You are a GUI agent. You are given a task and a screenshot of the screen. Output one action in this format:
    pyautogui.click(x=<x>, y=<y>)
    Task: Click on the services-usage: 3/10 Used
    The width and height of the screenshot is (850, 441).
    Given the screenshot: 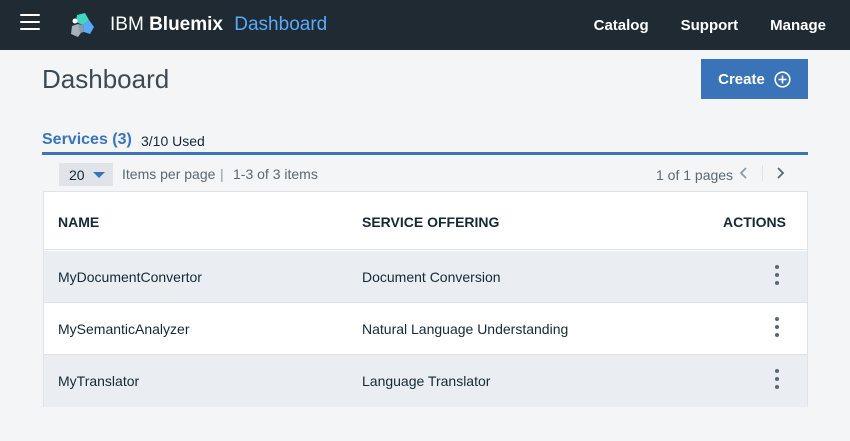 What is the action you would take?
    pyautogui.click(x=173, y=141)
    